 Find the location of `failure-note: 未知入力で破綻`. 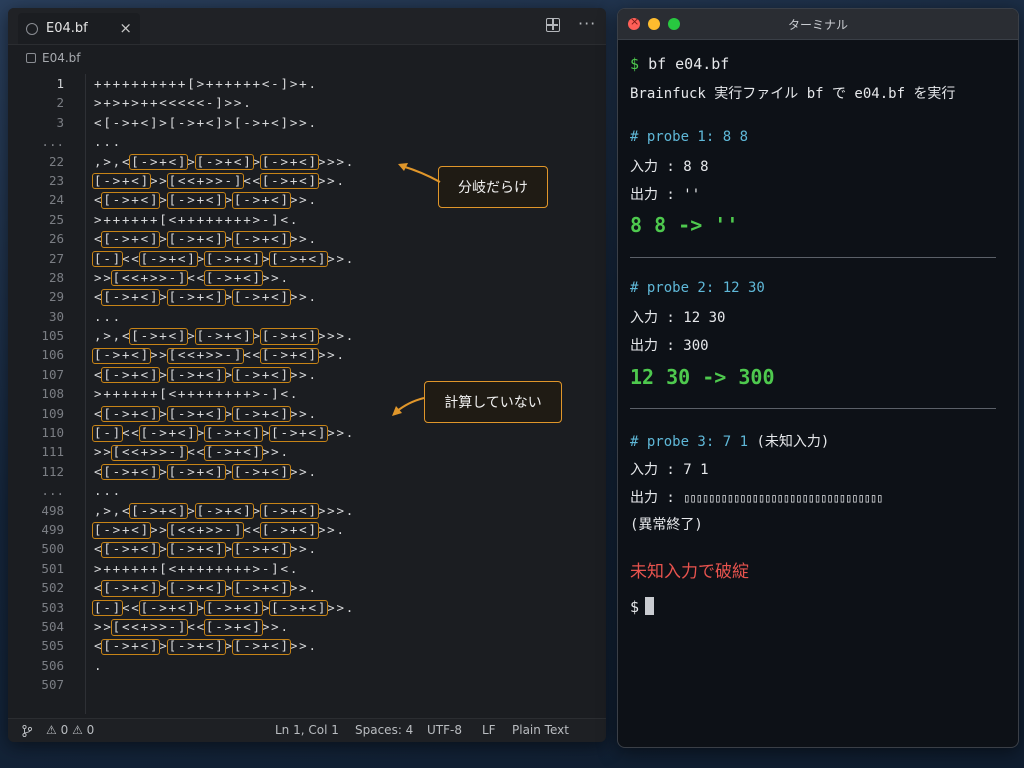

failure-note: 未知入力で破綻 is located at coordinates (689, 572).